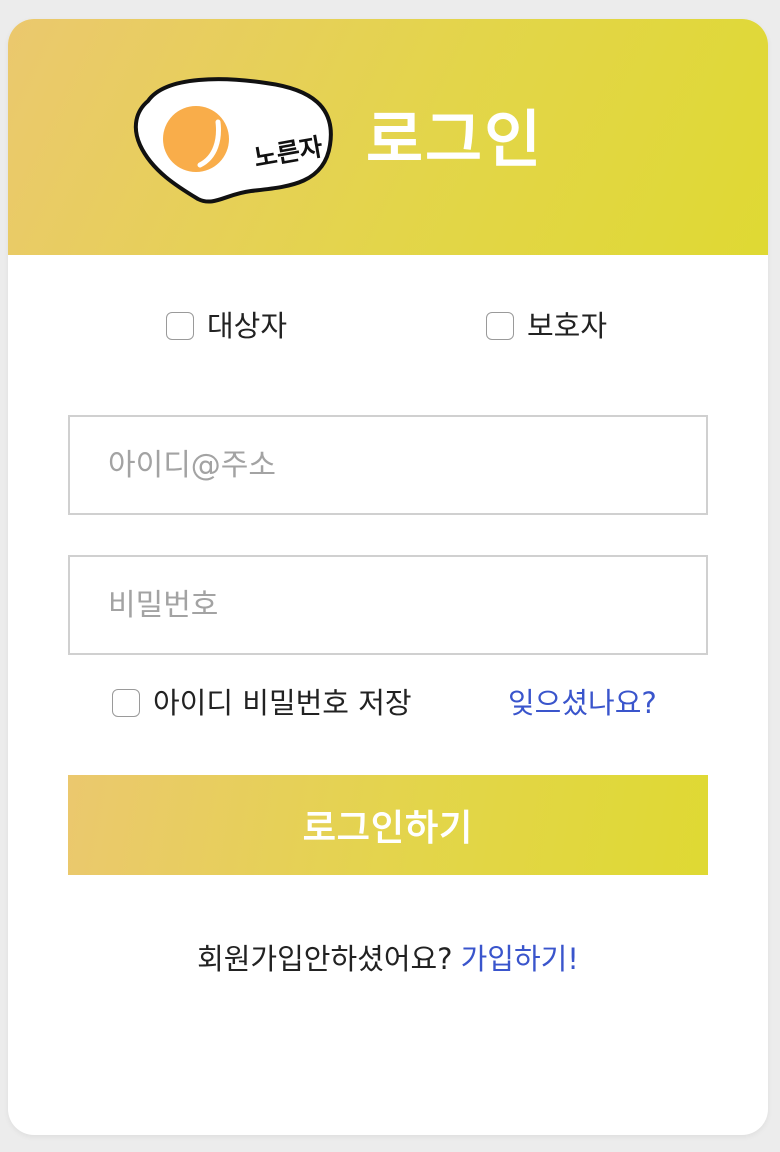 The width and height of the screenshot is (780, 1152). Describe the element at coordinates (247, 326) in the screenshot. I see `role-subject-label: 대상자` at that location.